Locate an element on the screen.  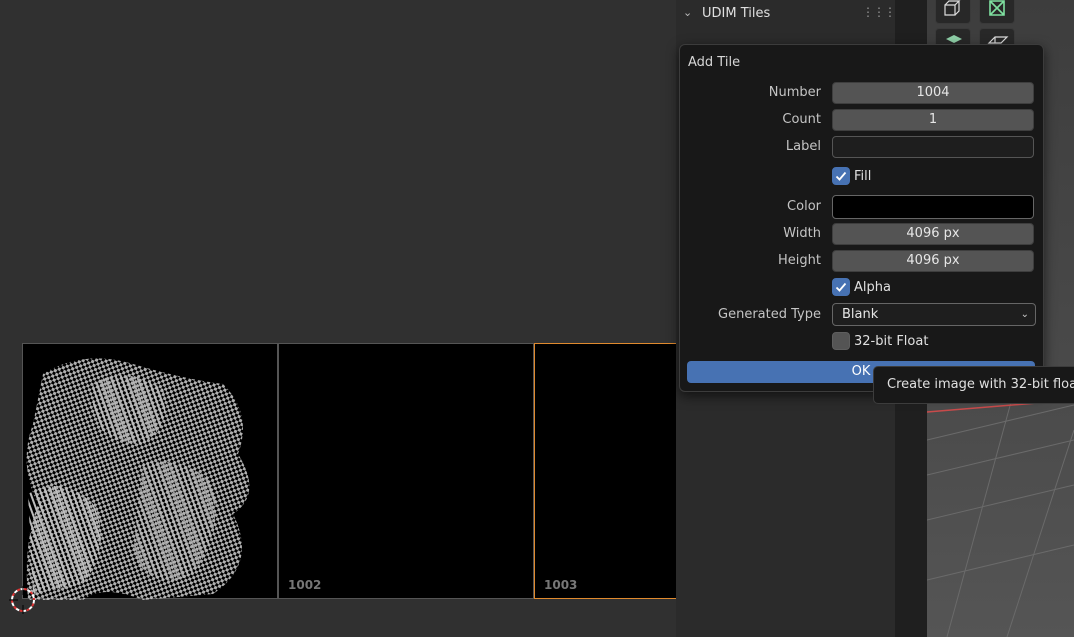
height-label: Height is located at coordinates (799, 260).